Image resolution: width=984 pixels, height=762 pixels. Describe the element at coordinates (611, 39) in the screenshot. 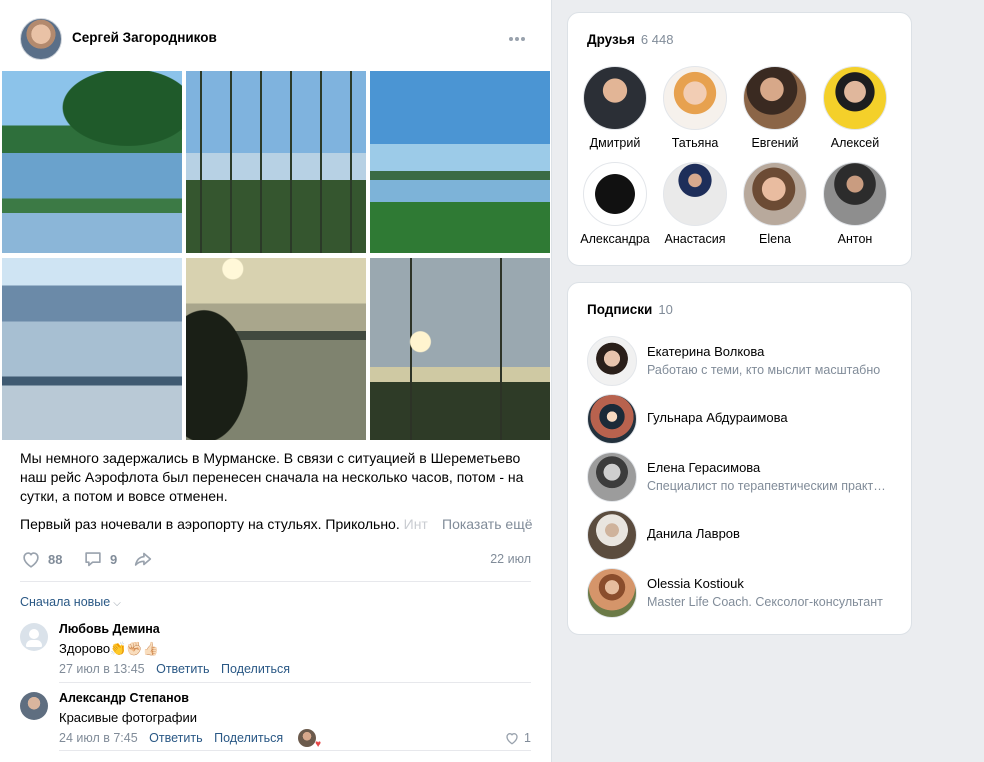

I see `friends-title-text: Друзья` at that location.